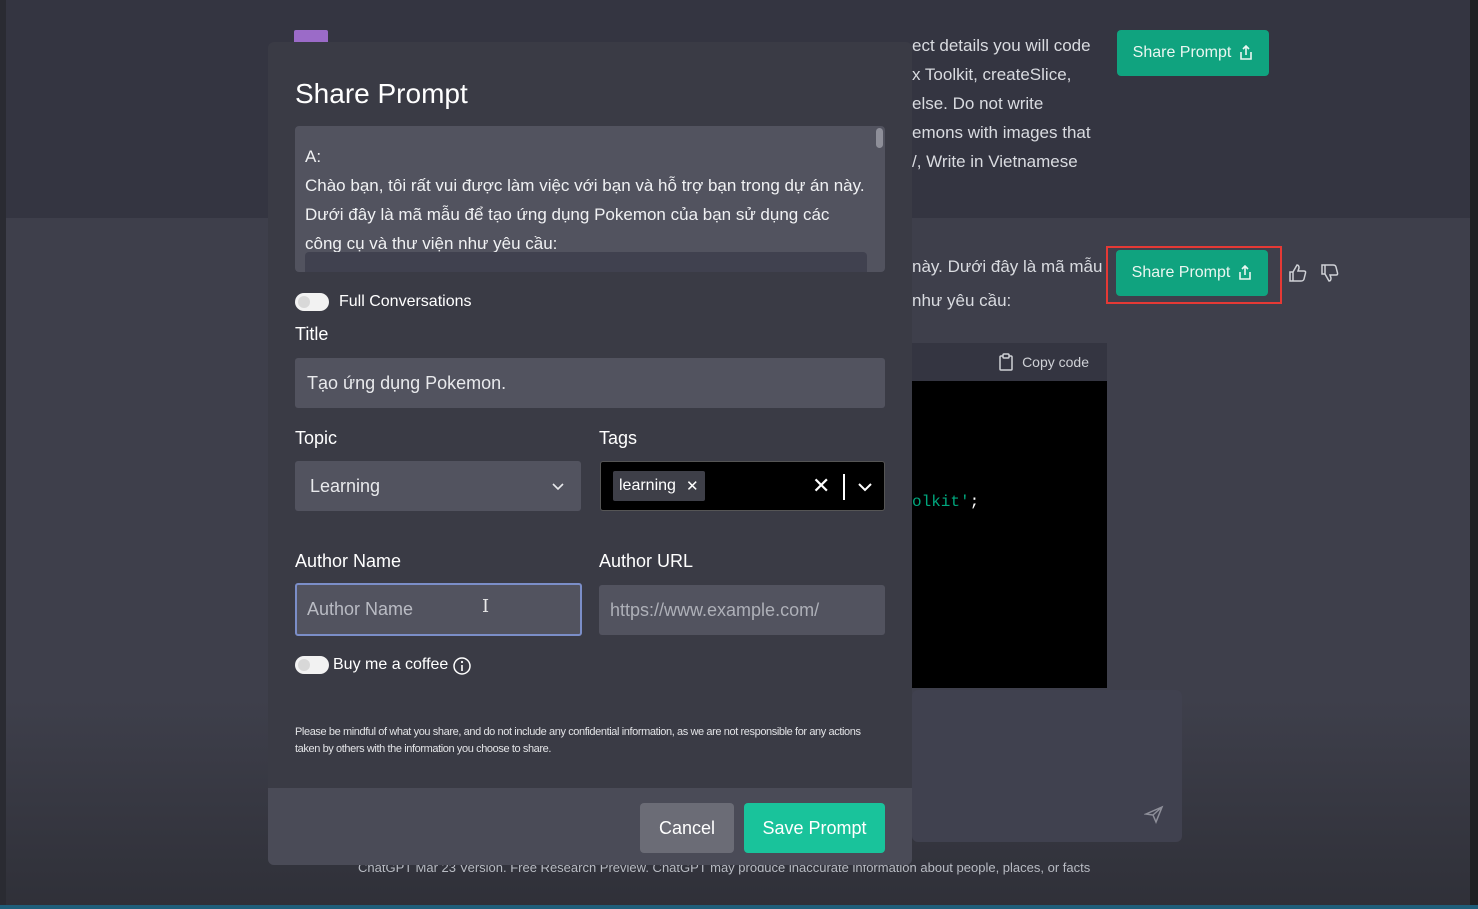 The width and height of the screenshot is (1478, 909). Describe the element at coordinates (312, 302) in the screenshot. I see `full-conversations-toggle` at that location.